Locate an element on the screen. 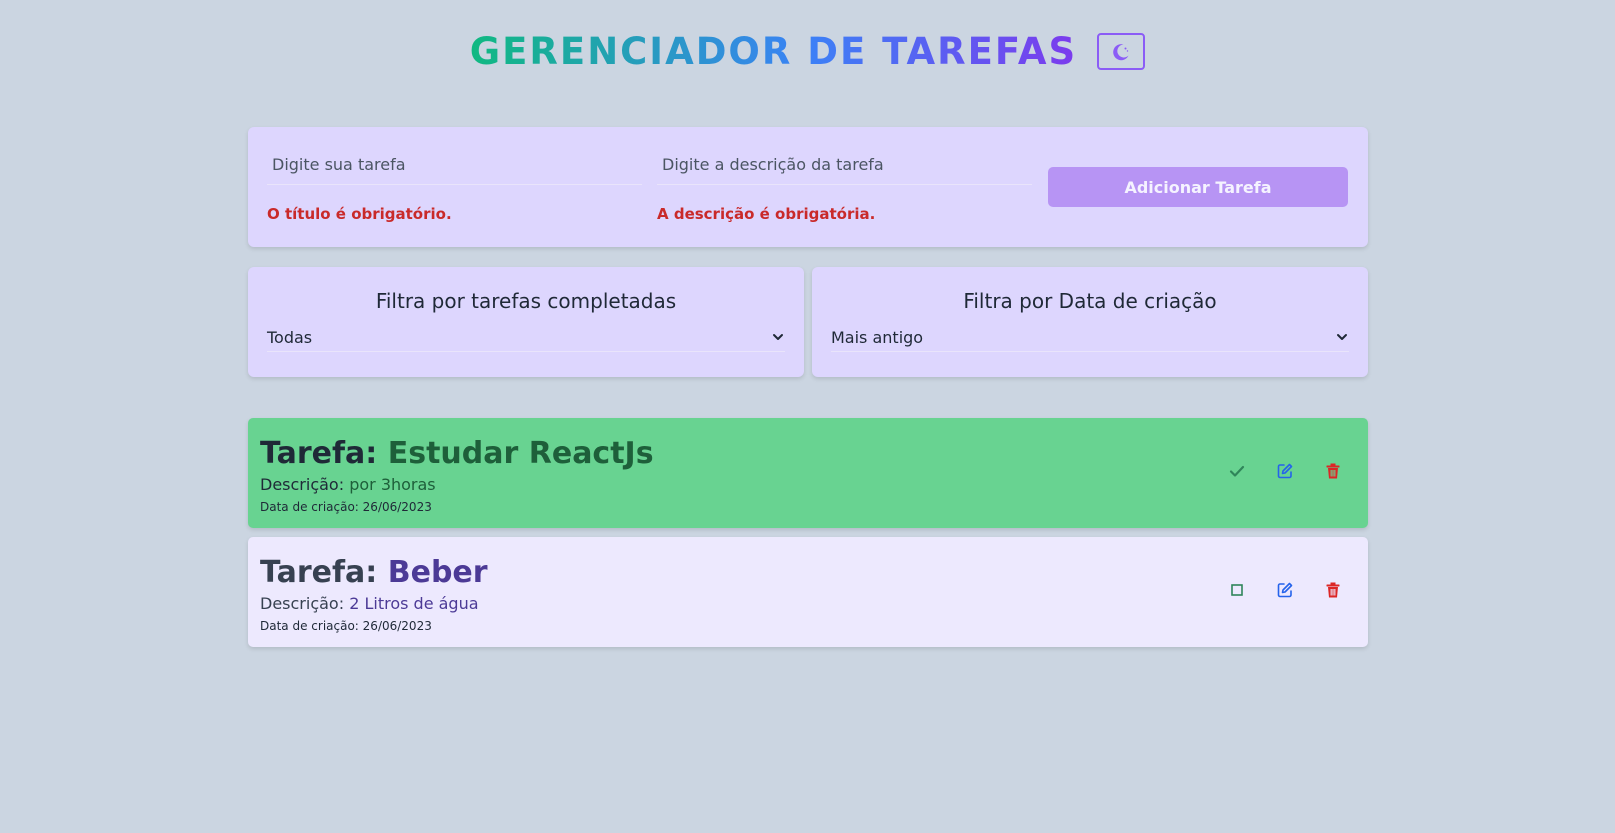 The width and height of the screenshot is (1615, 833). checkbox-empty-icon is located at coordinates (1237, 590).